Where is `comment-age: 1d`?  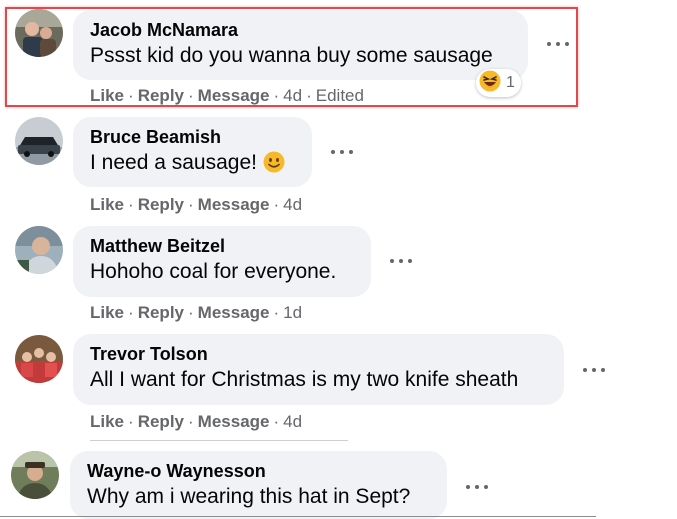
comment-age: 1d is located at coordinates (292, 312).